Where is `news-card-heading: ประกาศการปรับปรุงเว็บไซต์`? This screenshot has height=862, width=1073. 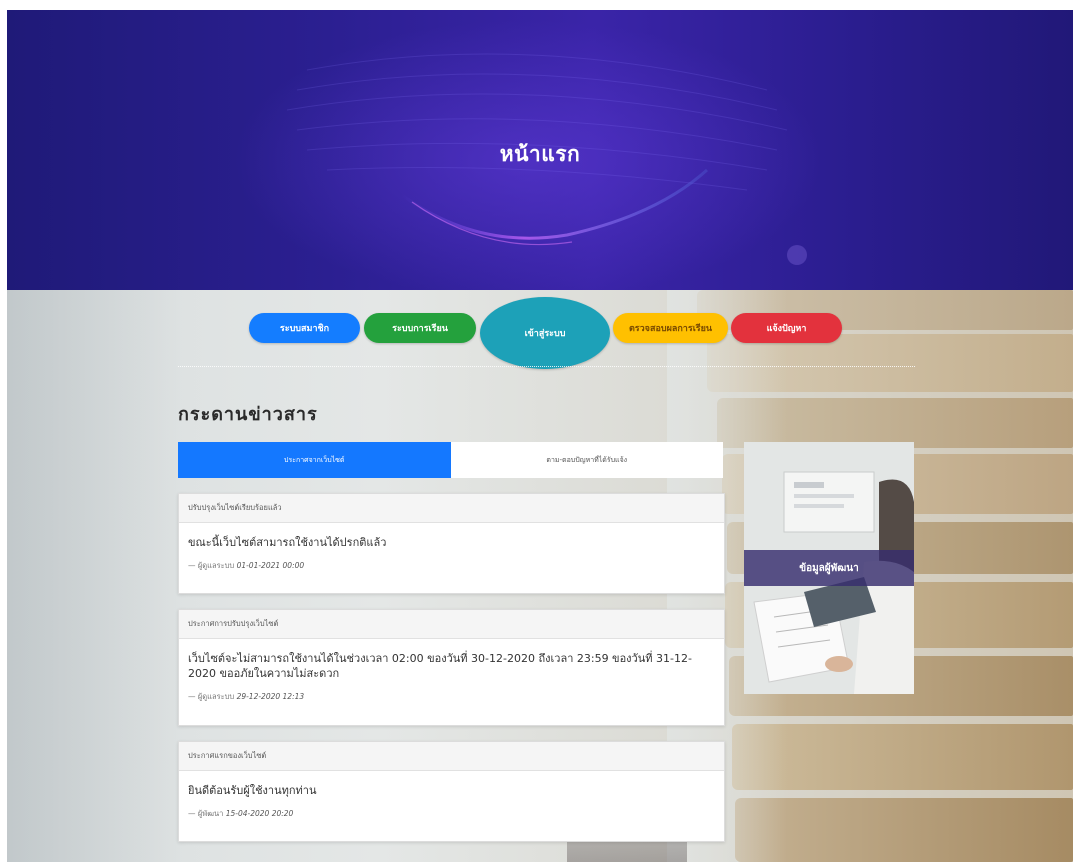
news-card-heading: ประกาศการปรับปรุงเว็บไซต์ is located at coordinates (451, 624).